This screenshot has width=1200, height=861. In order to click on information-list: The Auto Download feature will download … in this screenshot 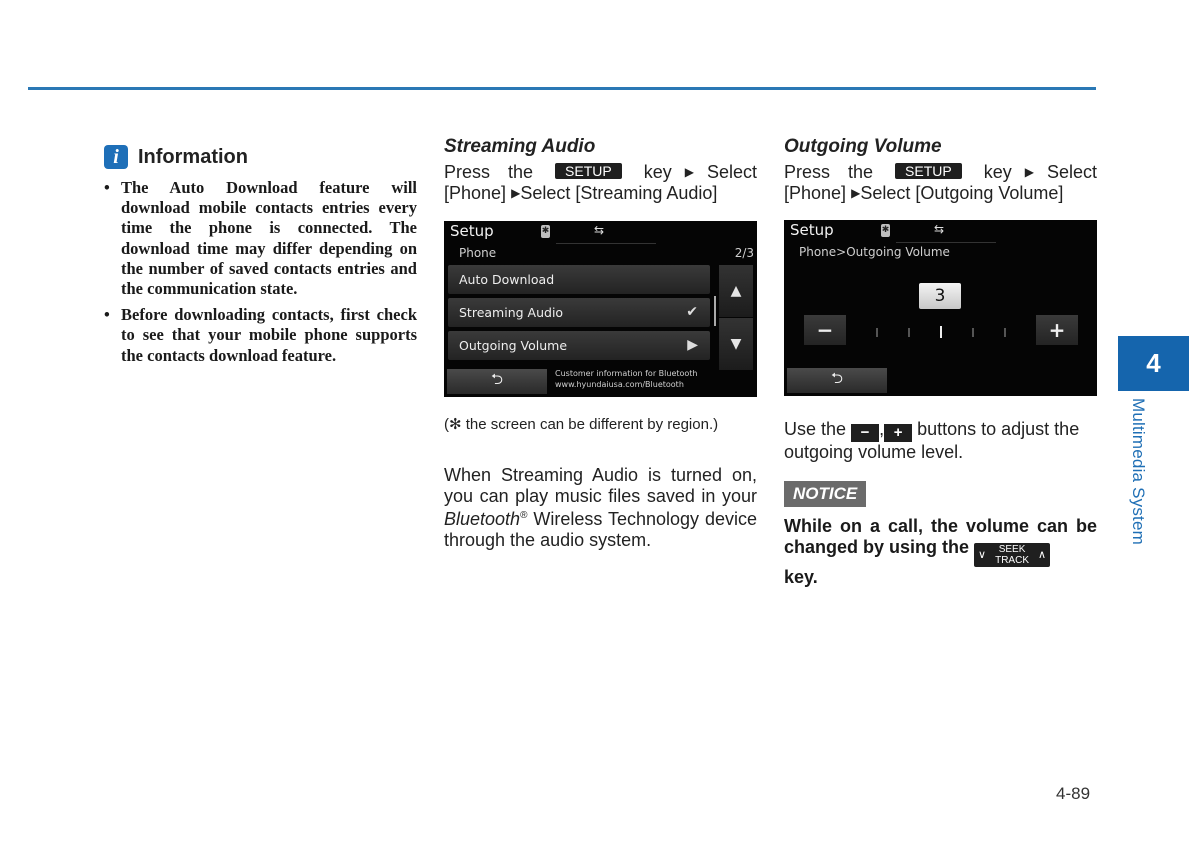, I will do `click(260, 272)`.